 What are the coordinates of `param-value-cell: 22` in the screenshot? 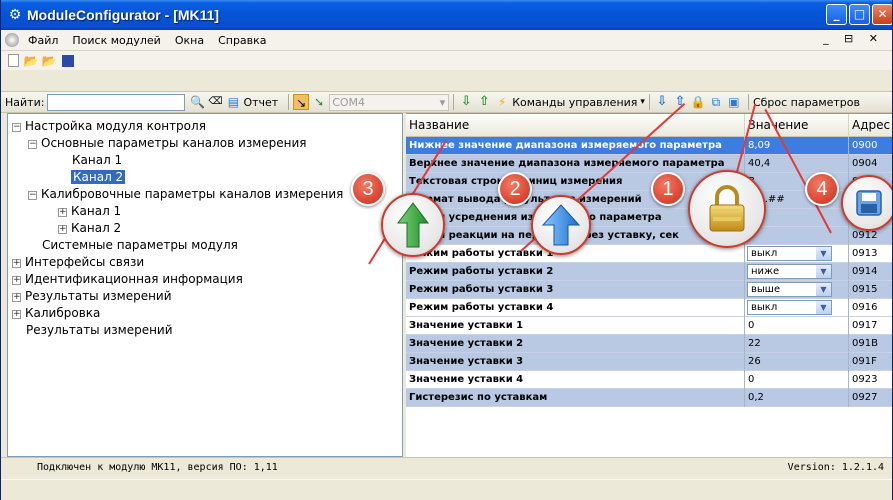 It's located at (797, 344).